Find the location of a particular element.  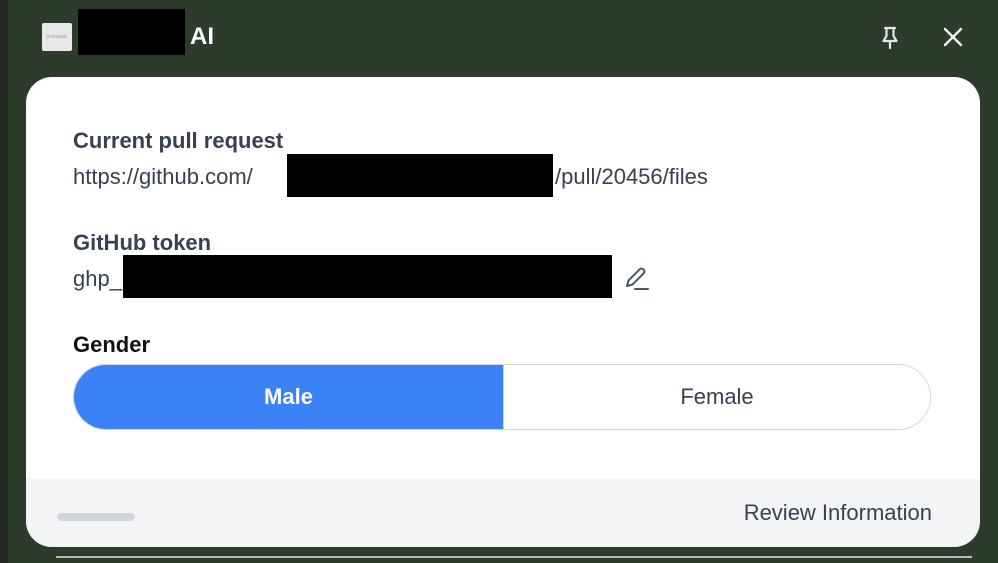

window-title: AI is located at coordinates (202, 36).